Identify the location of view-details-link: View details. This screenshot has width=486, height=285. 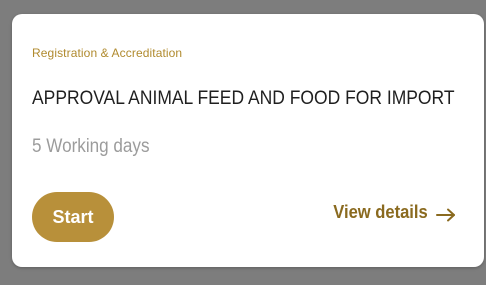
(390, 212).